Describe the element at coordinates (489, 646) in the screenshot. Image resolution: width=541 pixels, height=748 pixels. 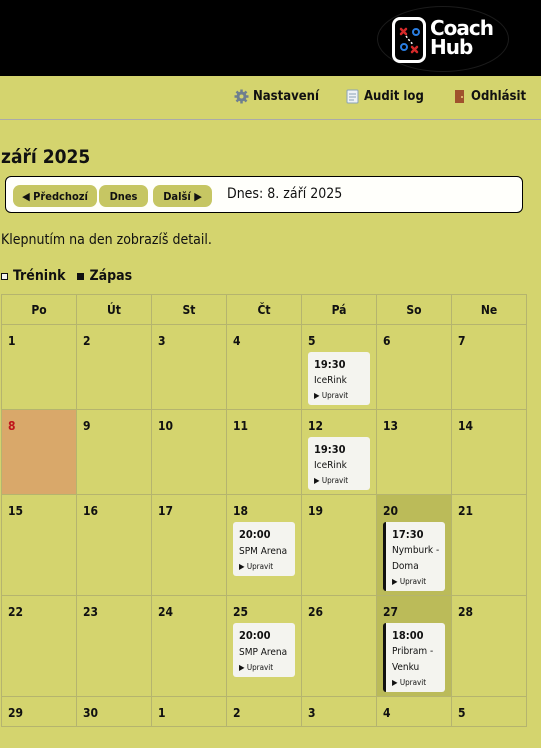
I see `day-cell: 28` at that location.